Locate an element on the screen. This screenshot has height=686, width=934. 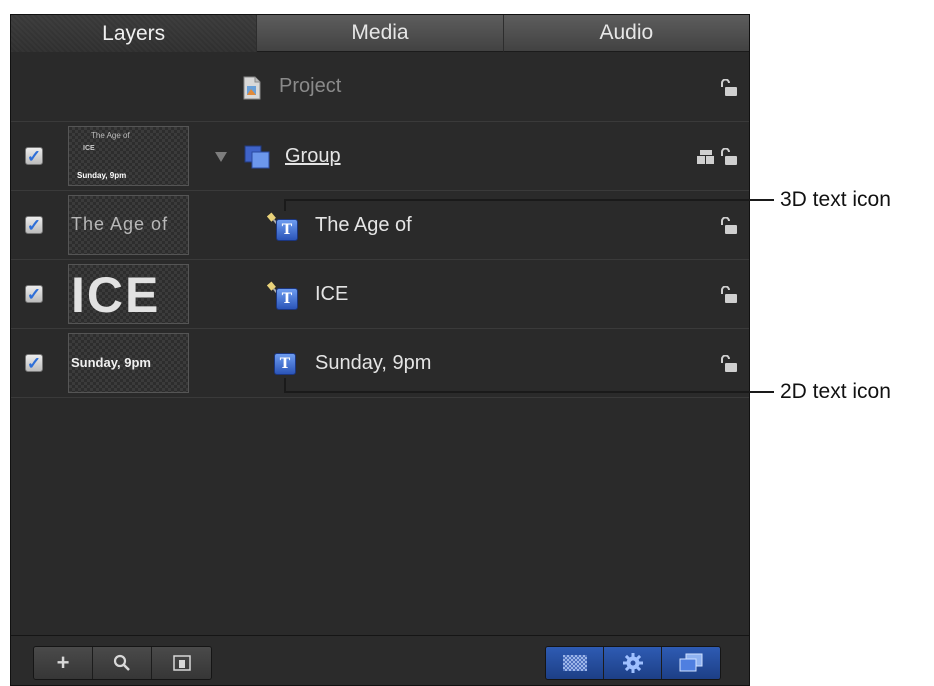
tab-layers: Layers is located at coordinates (134, 33).